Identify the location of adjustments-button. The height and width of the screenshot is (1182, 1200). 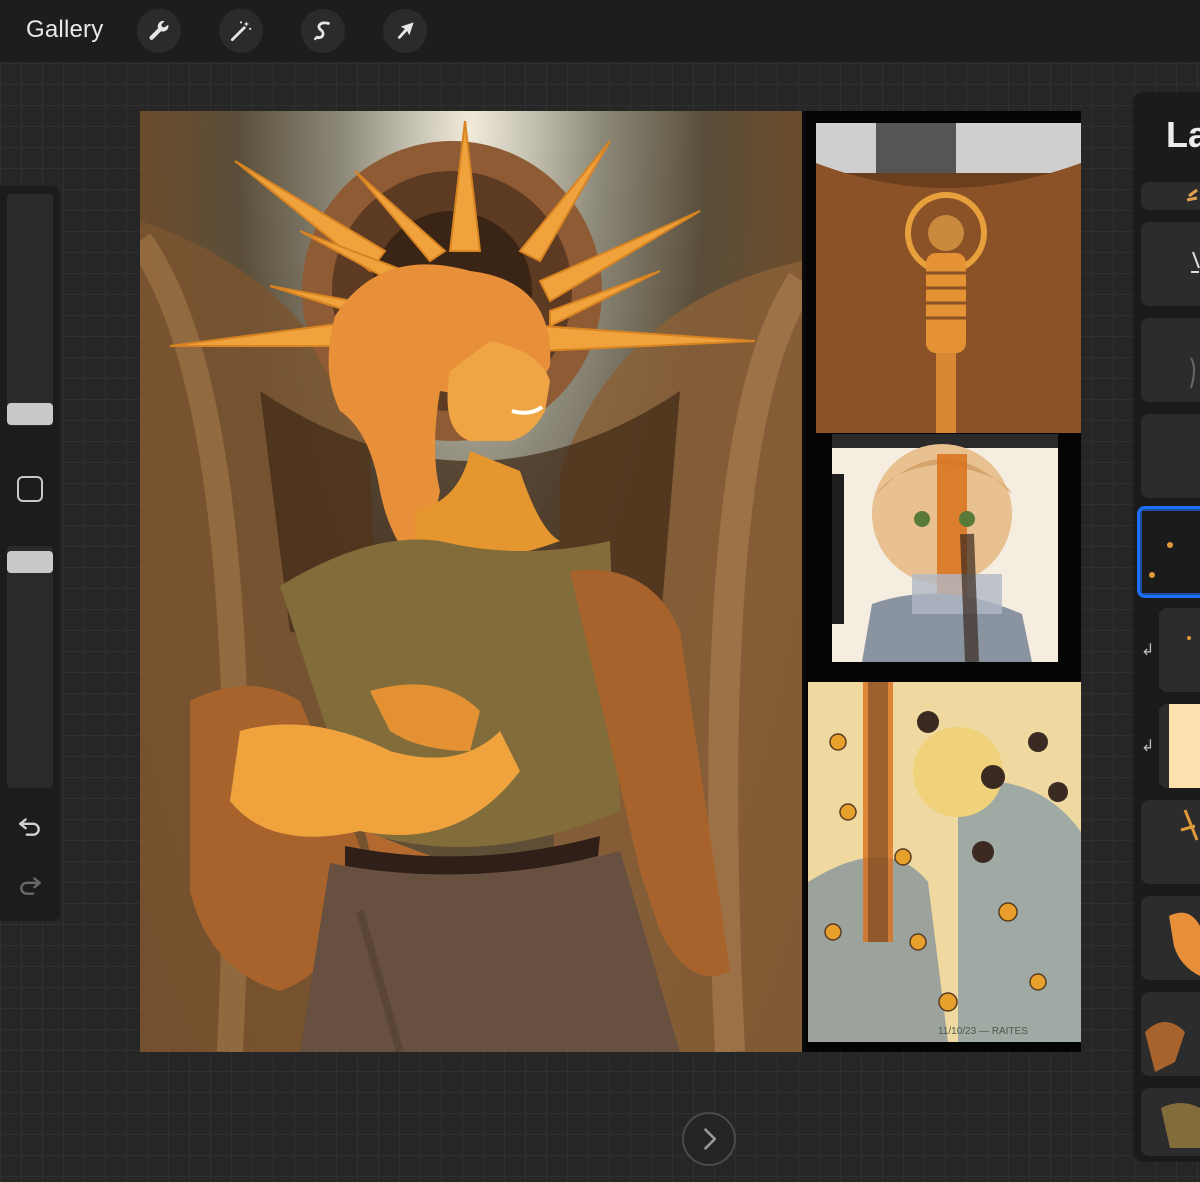
(241, 31).